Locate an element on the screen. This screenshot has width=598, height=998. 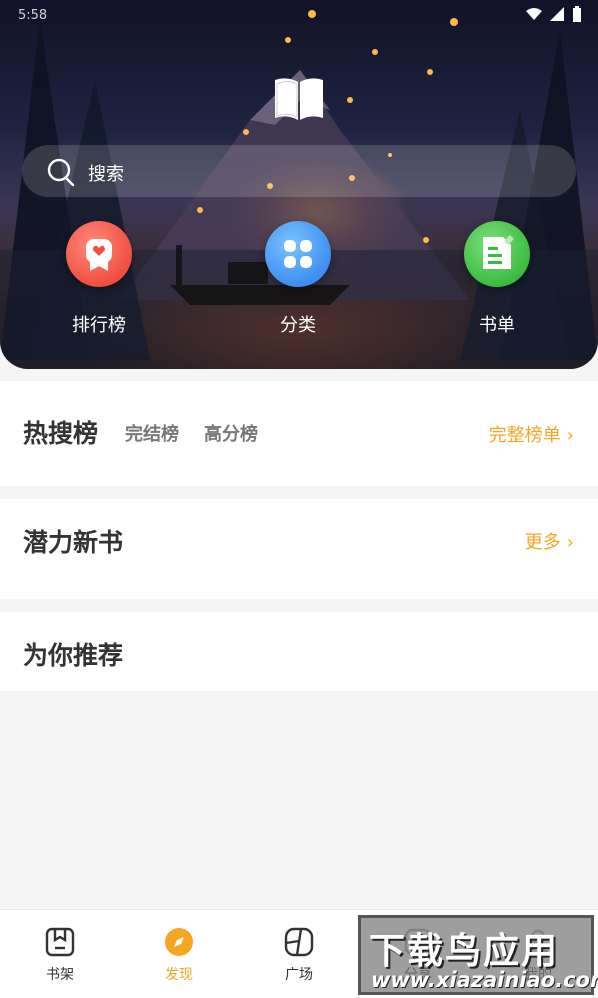
more-link: 更多 › is located at coordinates (549, 541).